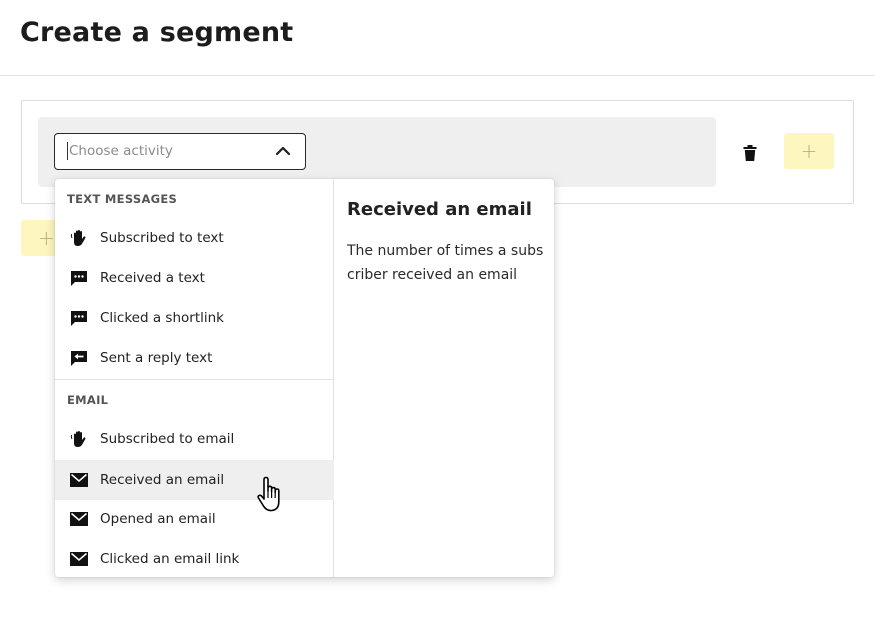  I want to click on group-divider, so click(194, 379).